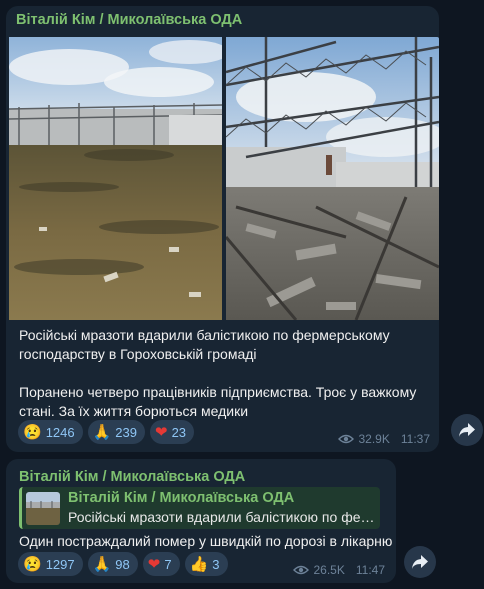 This screenshot has height=589, width=484. I want to click on reaction-thumbs-up: 👍 3, so click(206, 564).